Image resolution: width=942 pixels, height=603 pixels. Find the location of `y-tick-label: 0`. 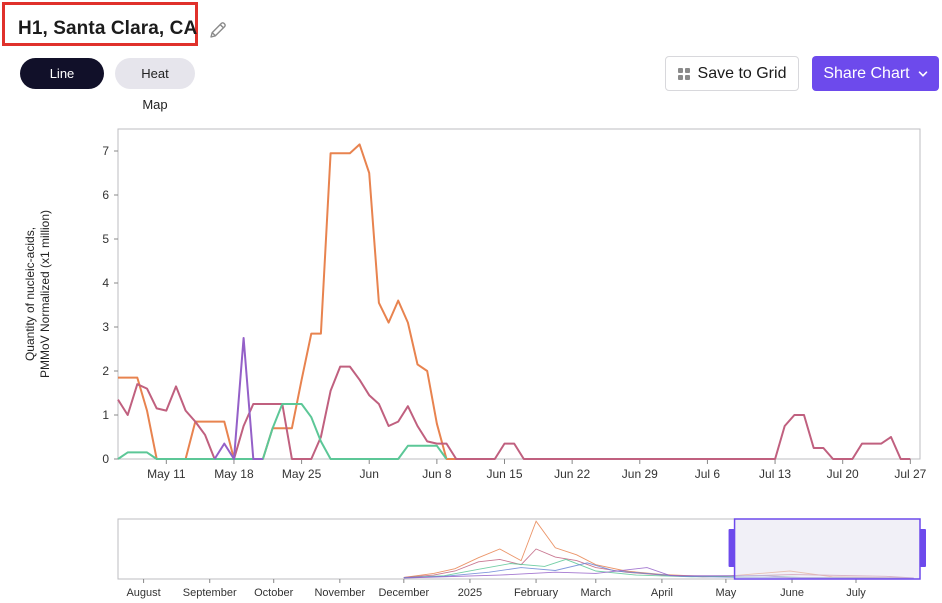

y-tick-label: 0 is located at coordinates (105, 459).